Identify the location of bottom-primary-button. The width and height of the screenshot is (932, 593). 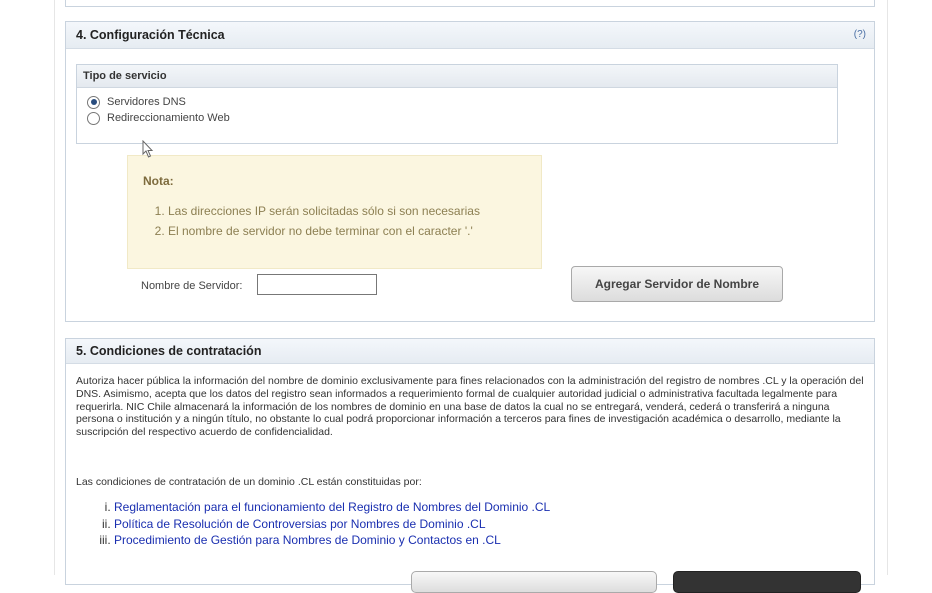
(767, 582).